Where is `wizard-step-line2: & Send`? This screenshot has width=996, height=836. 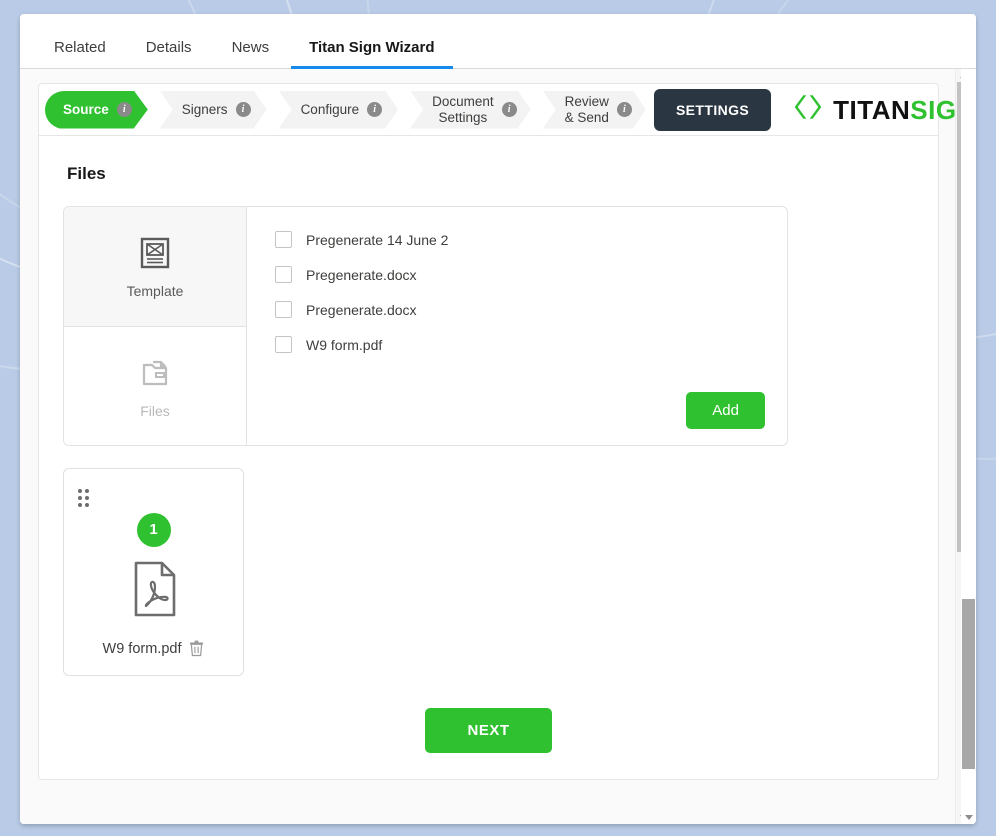 wizard-step-line2: & Send is located at coordinates (586, 117).